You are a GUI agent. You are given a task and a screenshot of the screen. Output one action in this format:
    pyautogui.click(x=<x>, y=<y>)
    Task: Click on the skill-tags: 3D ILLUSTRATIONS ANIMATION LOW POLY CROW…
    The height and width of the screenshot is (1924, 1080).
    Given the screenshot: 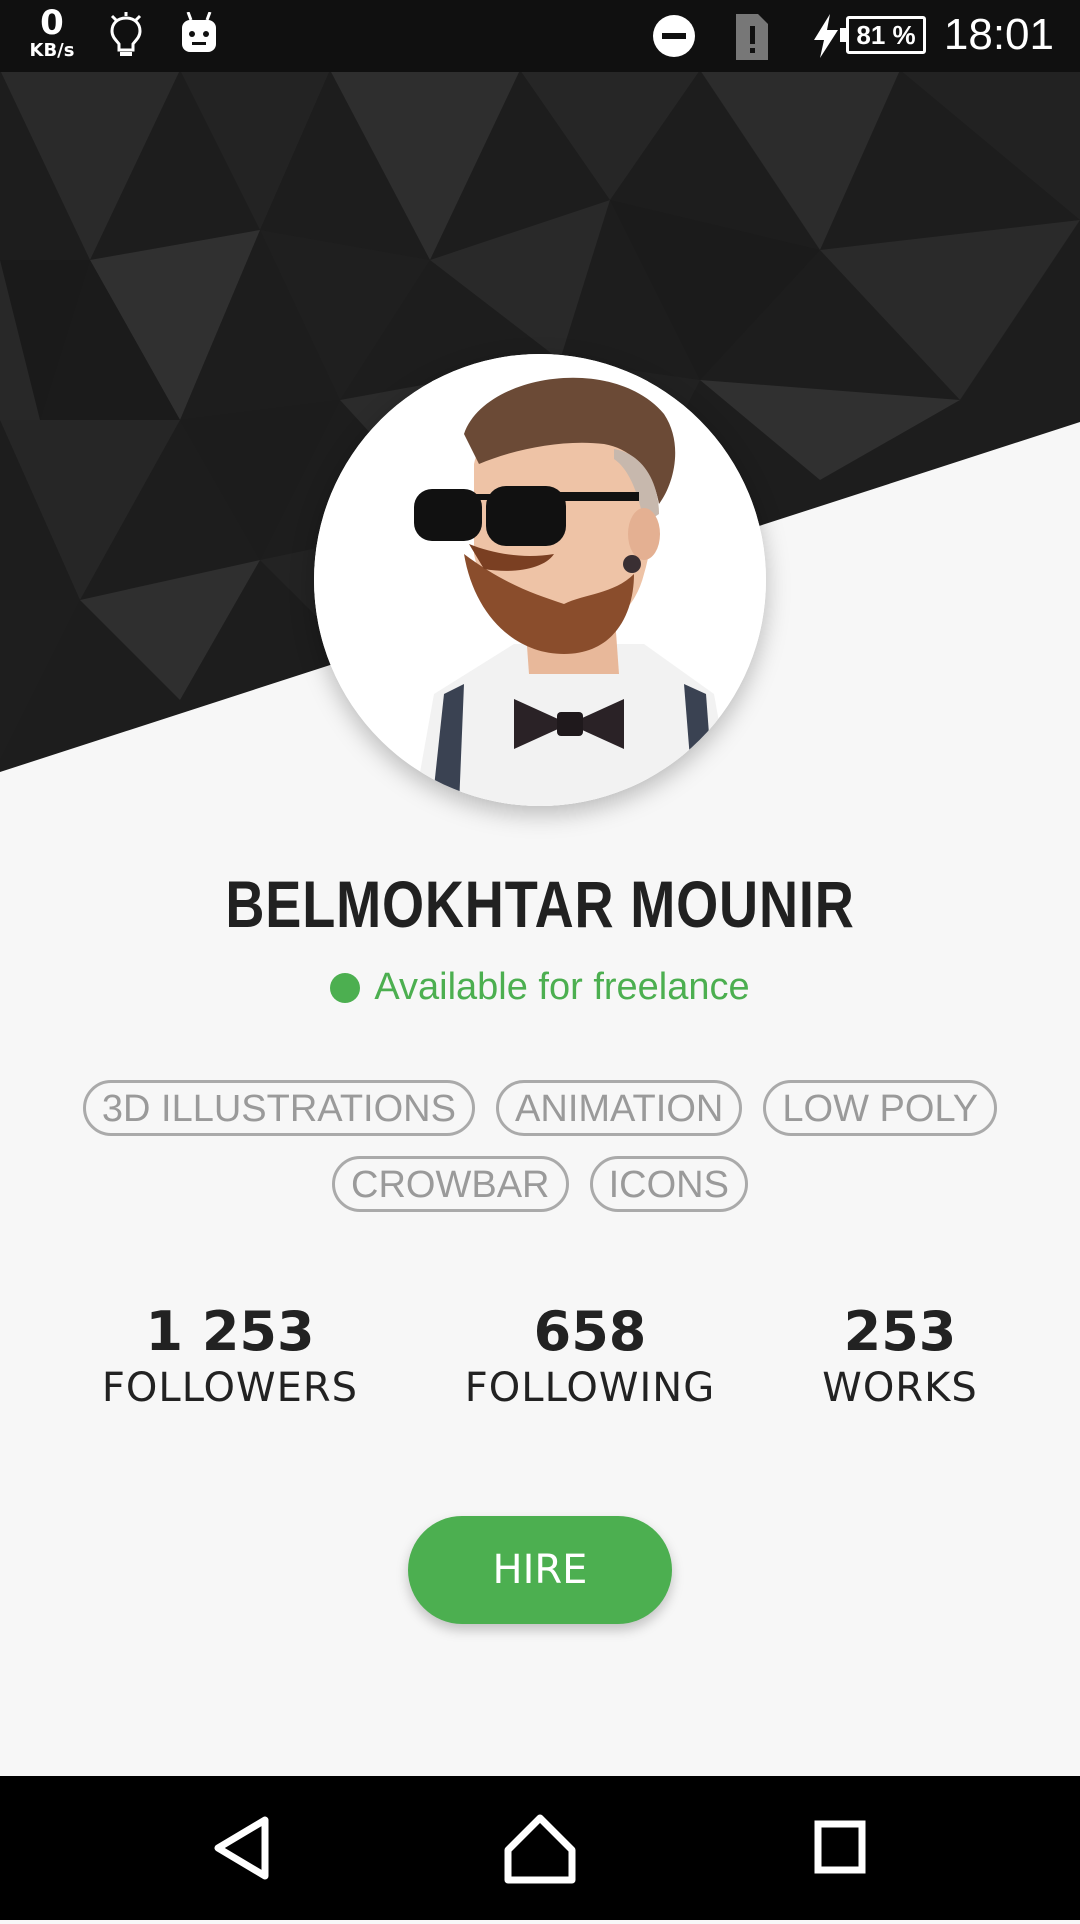 What is the action you would take?
    pyautogui.click(x=540, y=1156)
    